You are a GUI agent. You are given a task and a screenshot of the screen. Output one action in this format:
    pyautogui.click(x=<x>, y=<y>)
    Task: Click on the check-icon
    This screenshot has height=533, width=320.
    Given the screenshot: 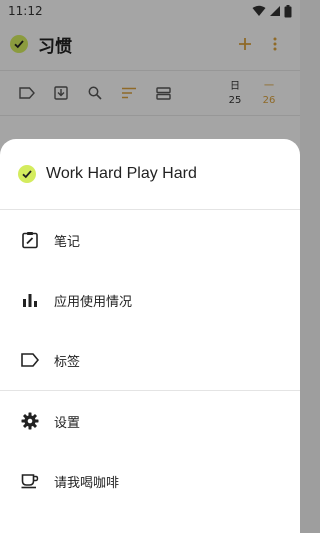 What is the action you would take?
    pyautogui.click(x=27, y=174)
    